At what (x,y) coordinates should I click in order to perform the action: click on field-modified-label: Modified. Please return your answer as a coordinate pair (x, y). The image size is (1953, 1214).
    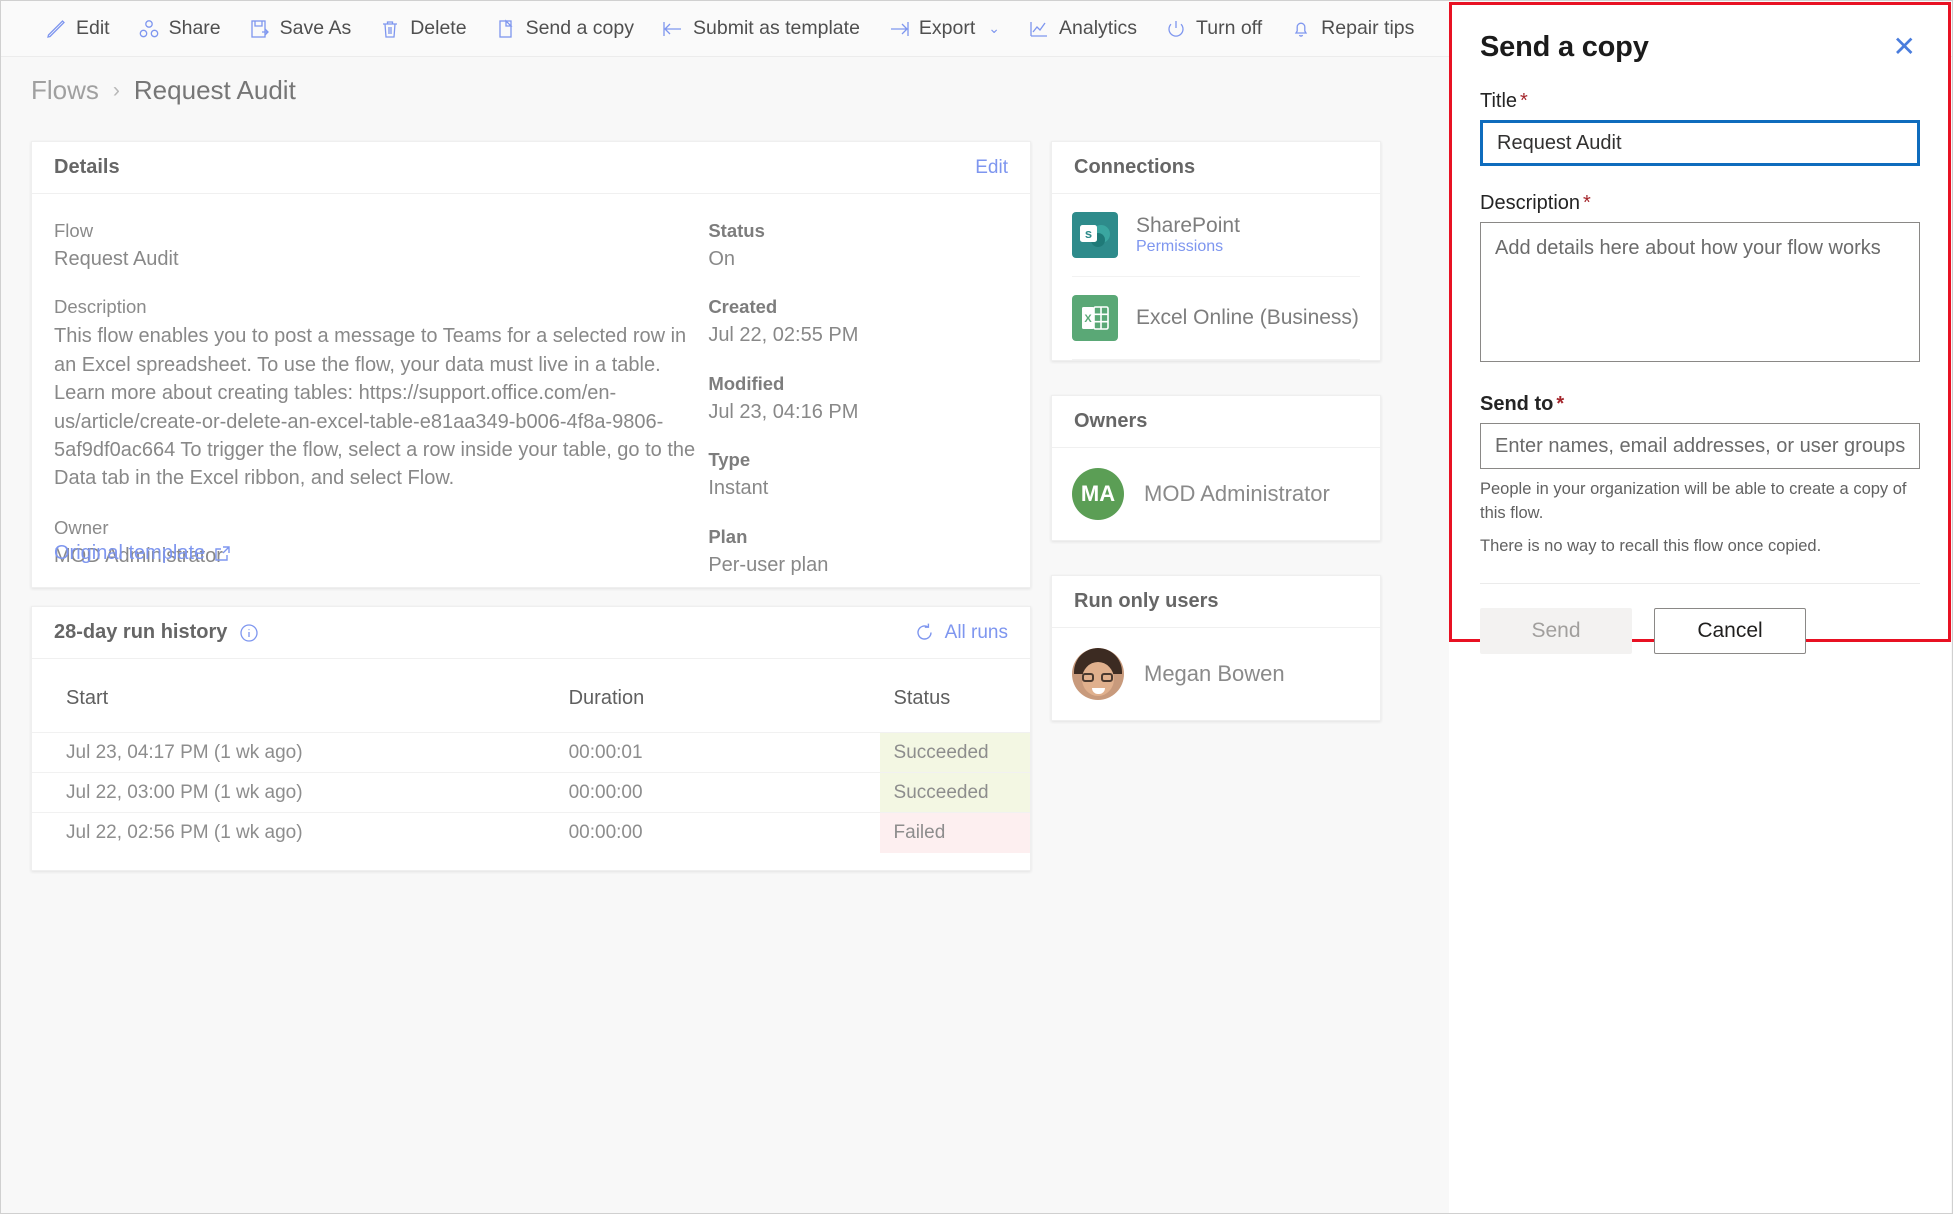
    Looking at the image, I should click on (746, 383).